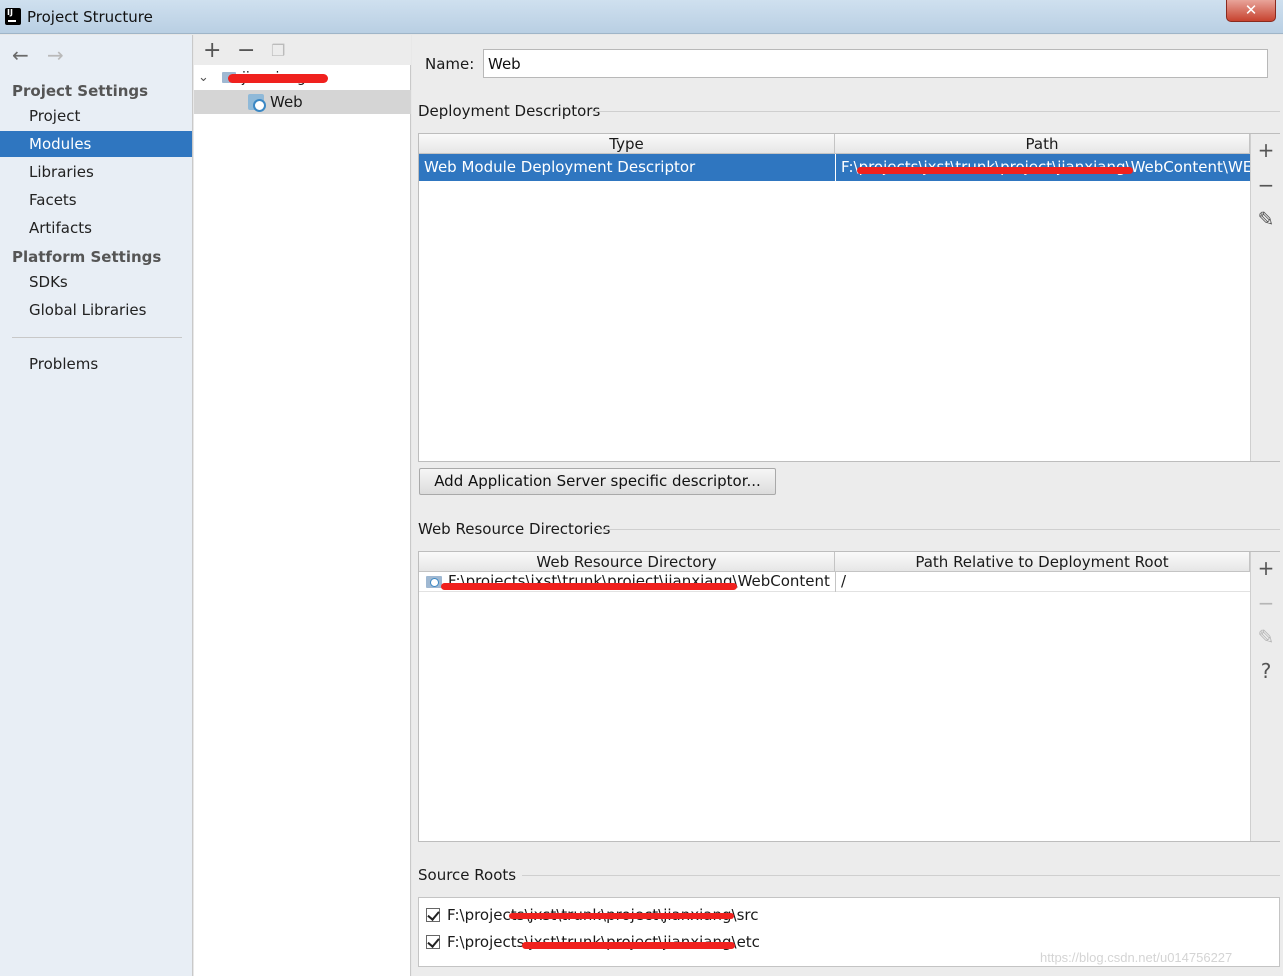 This screenshot has height=976, width=1283. Describe the element at coordinates (434, 582) in the screenshot. I see `web-folder-icon` at that location.